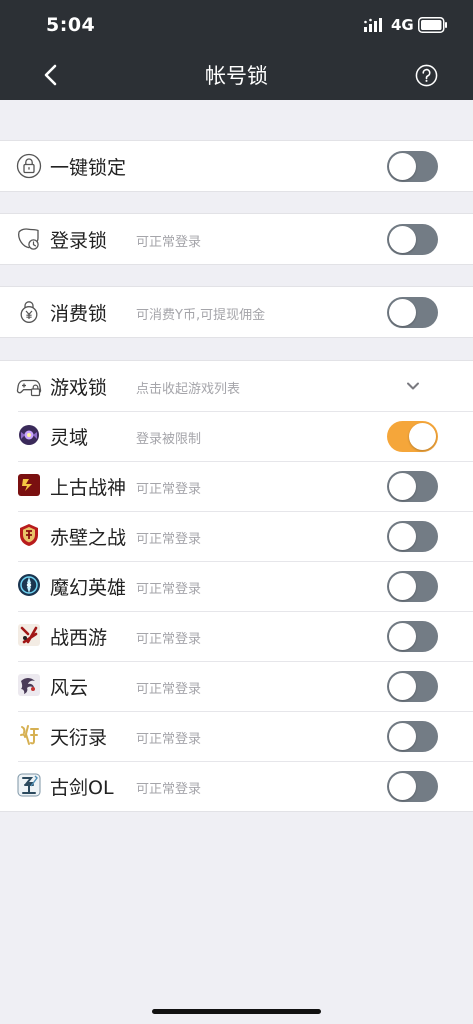 This screenshot has width=473, height=1024. Describe the element at coordinates (188, 387) in the screenshot. I see `game-lock-hint: 点击收起游戏列表` at that location.